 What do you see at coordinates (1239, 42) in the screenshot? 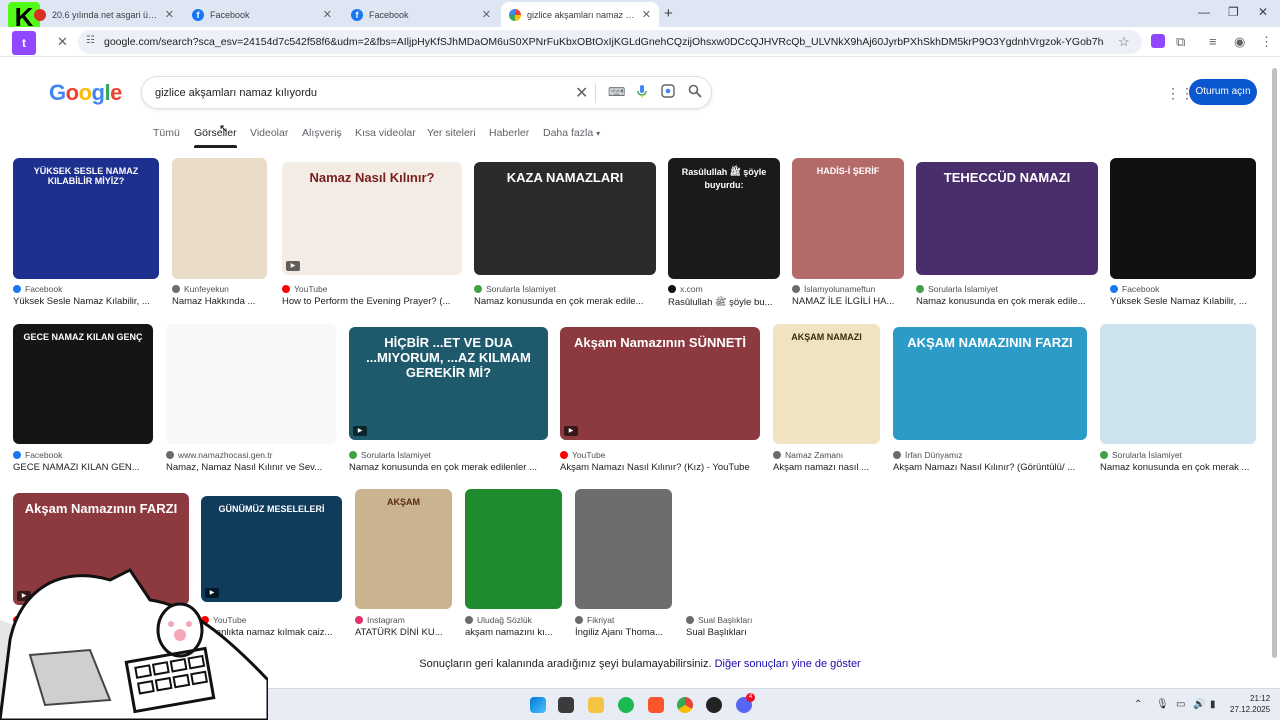
I see `profile-avatar-icon: ◉` at bounding box center [1239, 42].